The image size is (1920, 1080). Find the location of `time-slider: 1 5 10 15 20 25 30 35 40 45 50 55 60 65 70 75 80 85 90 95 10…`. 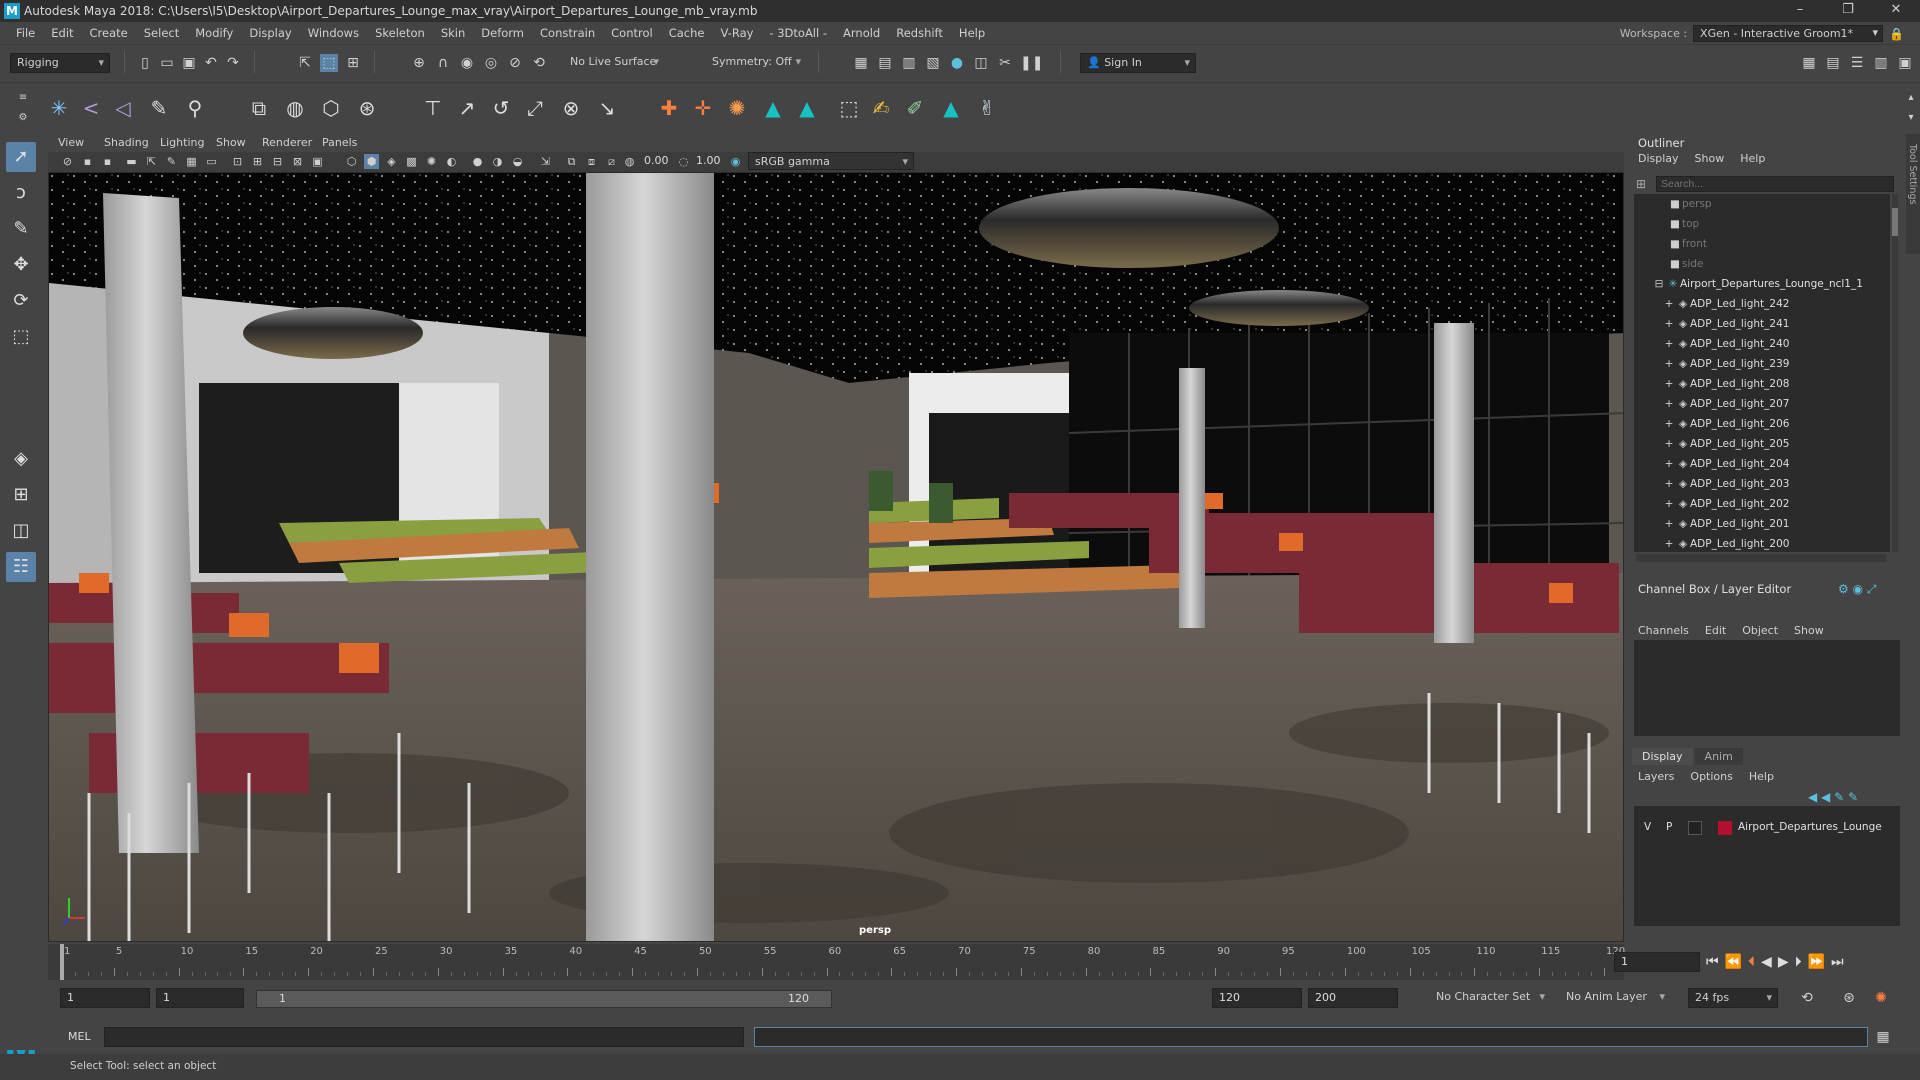

time-slider: 1 5 10 15 20 25 30 35 40 45 50 55 60 65 70 75 80 85 90 95 10… is located at coordinates (836, 962).